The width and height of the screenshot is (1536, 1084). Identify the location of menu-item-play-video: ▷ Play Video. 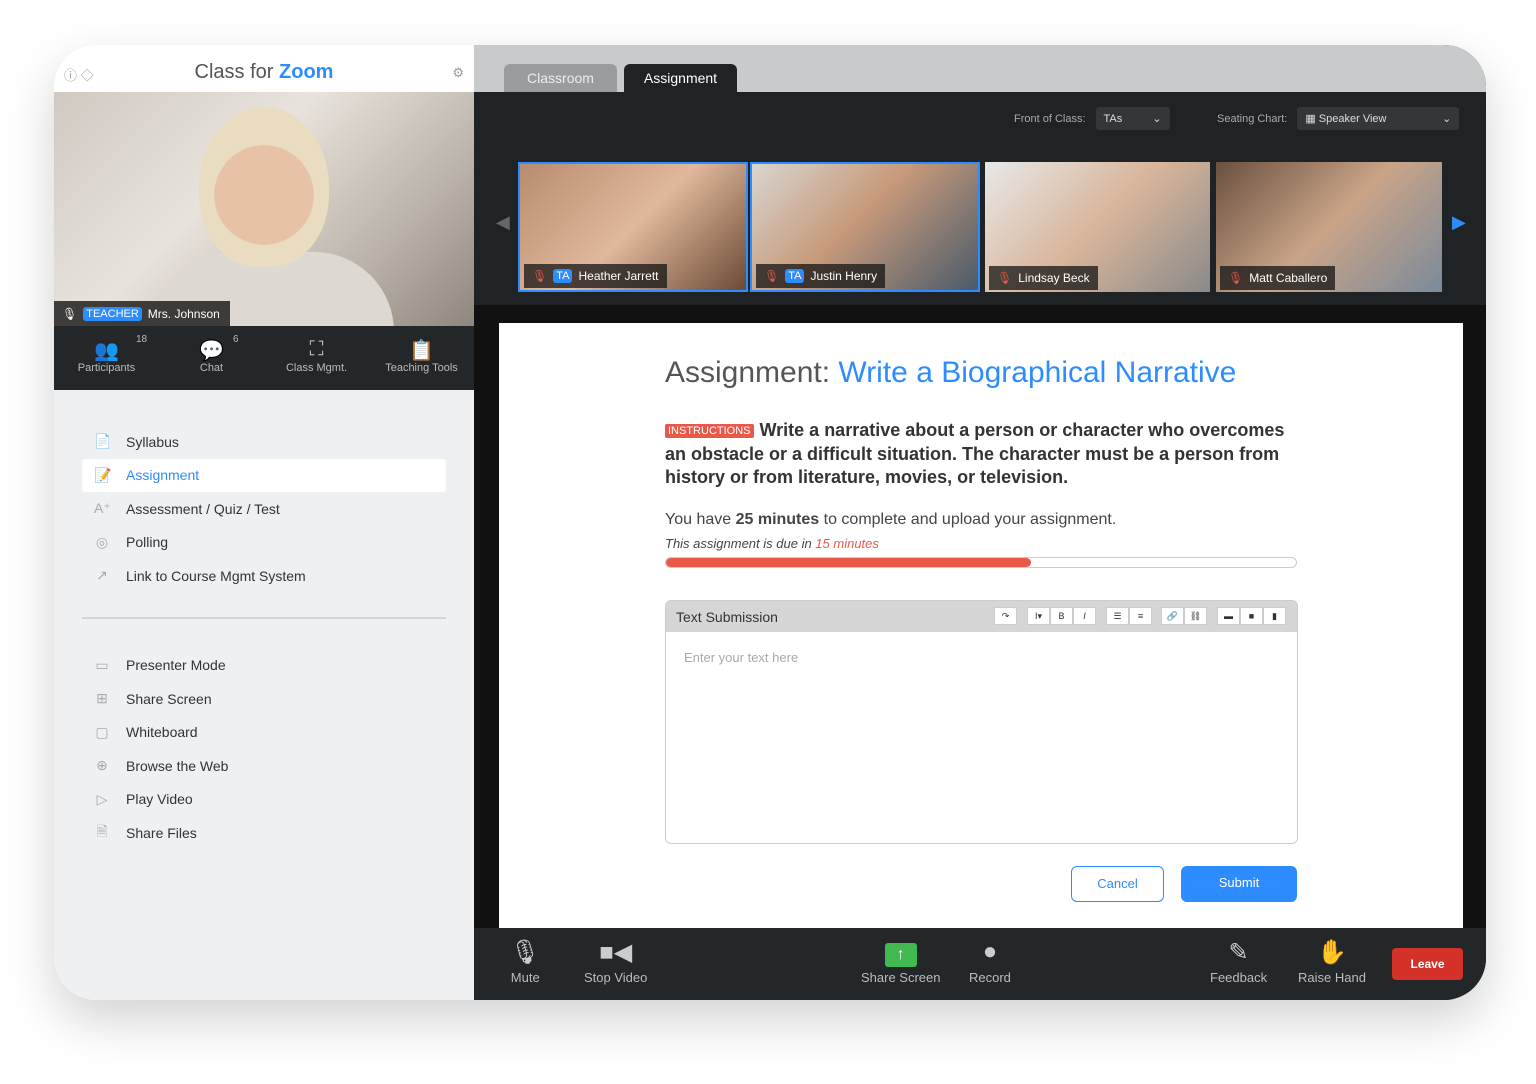
(264, 800).